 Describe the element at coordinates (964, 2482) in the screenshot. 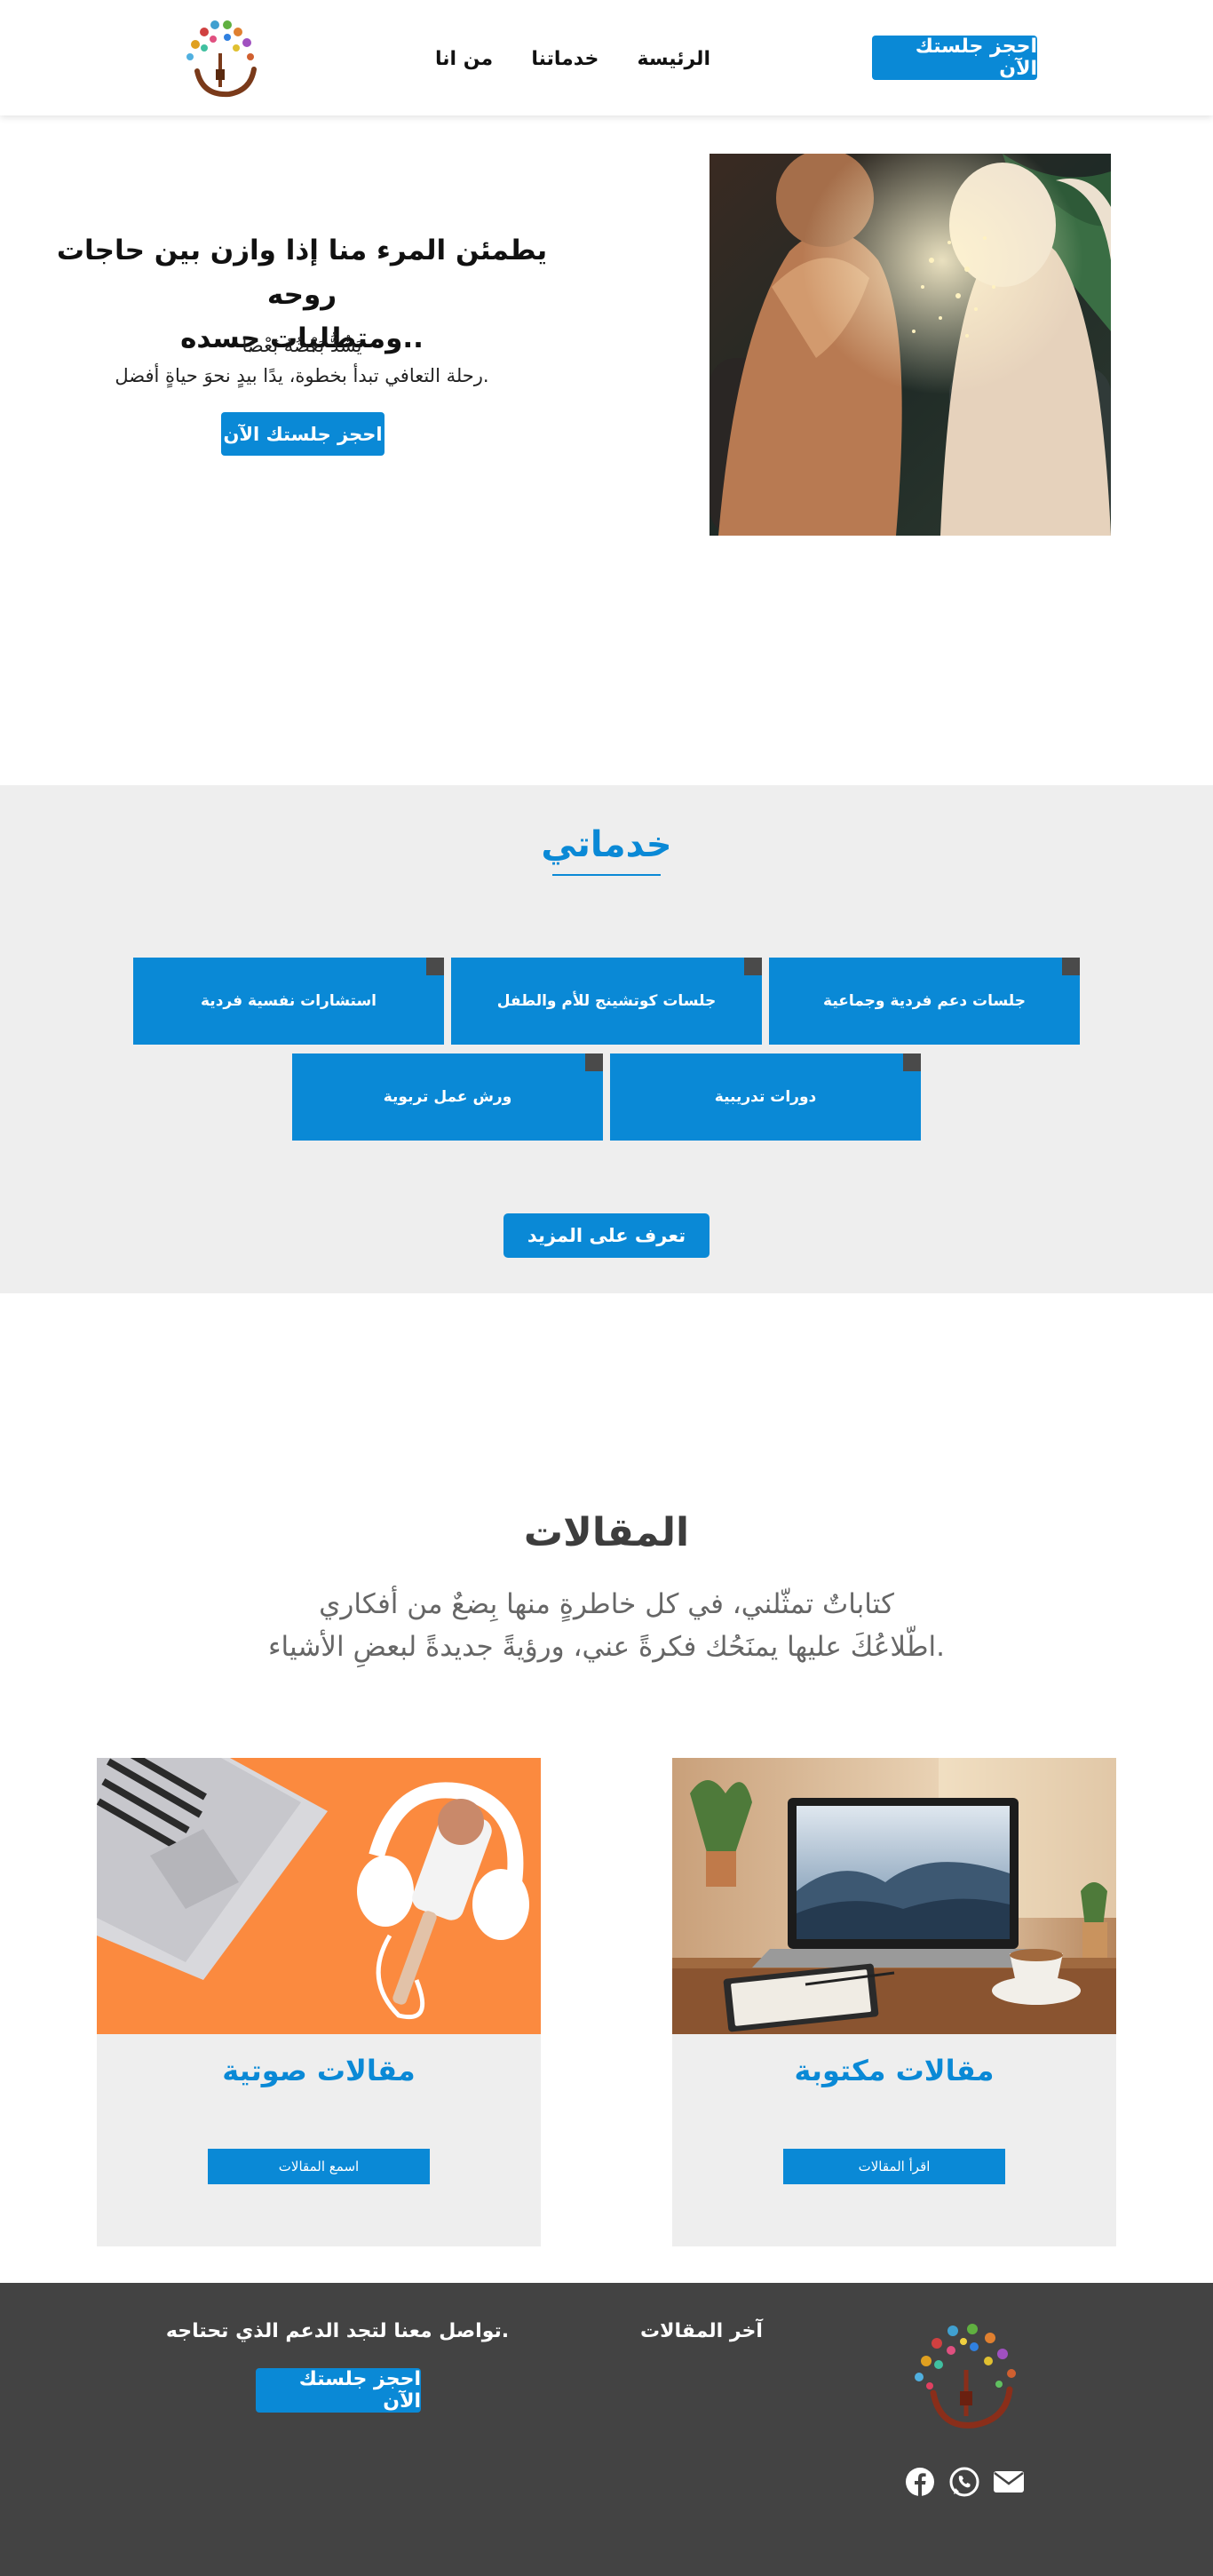

I see `whatsapp-icon` at that location.